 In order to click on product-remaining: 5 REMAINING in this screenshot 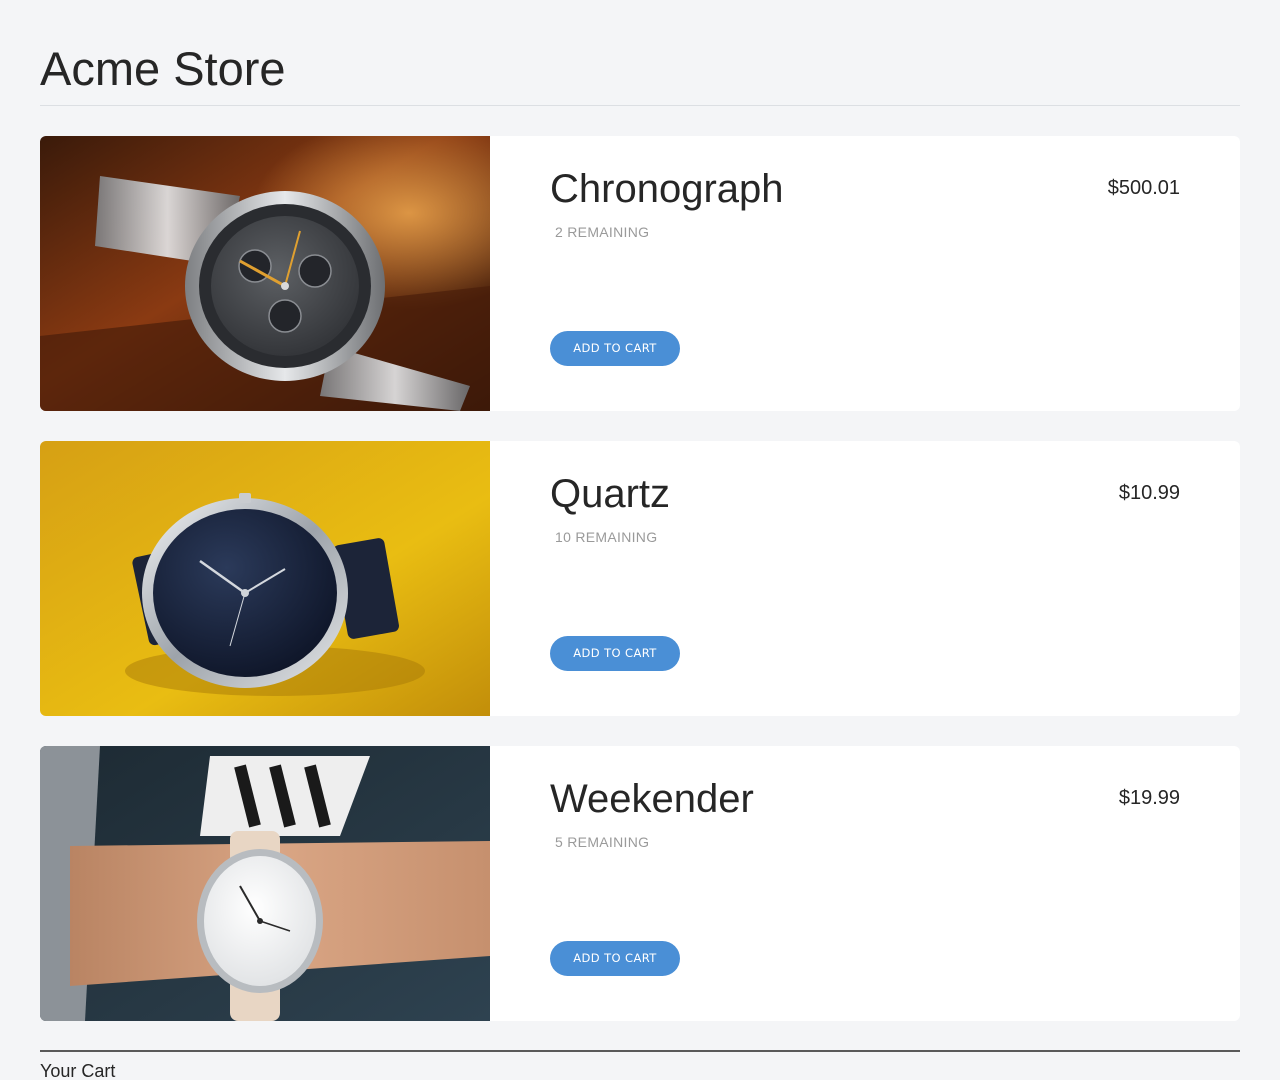, I will do `click(602, 842)`.